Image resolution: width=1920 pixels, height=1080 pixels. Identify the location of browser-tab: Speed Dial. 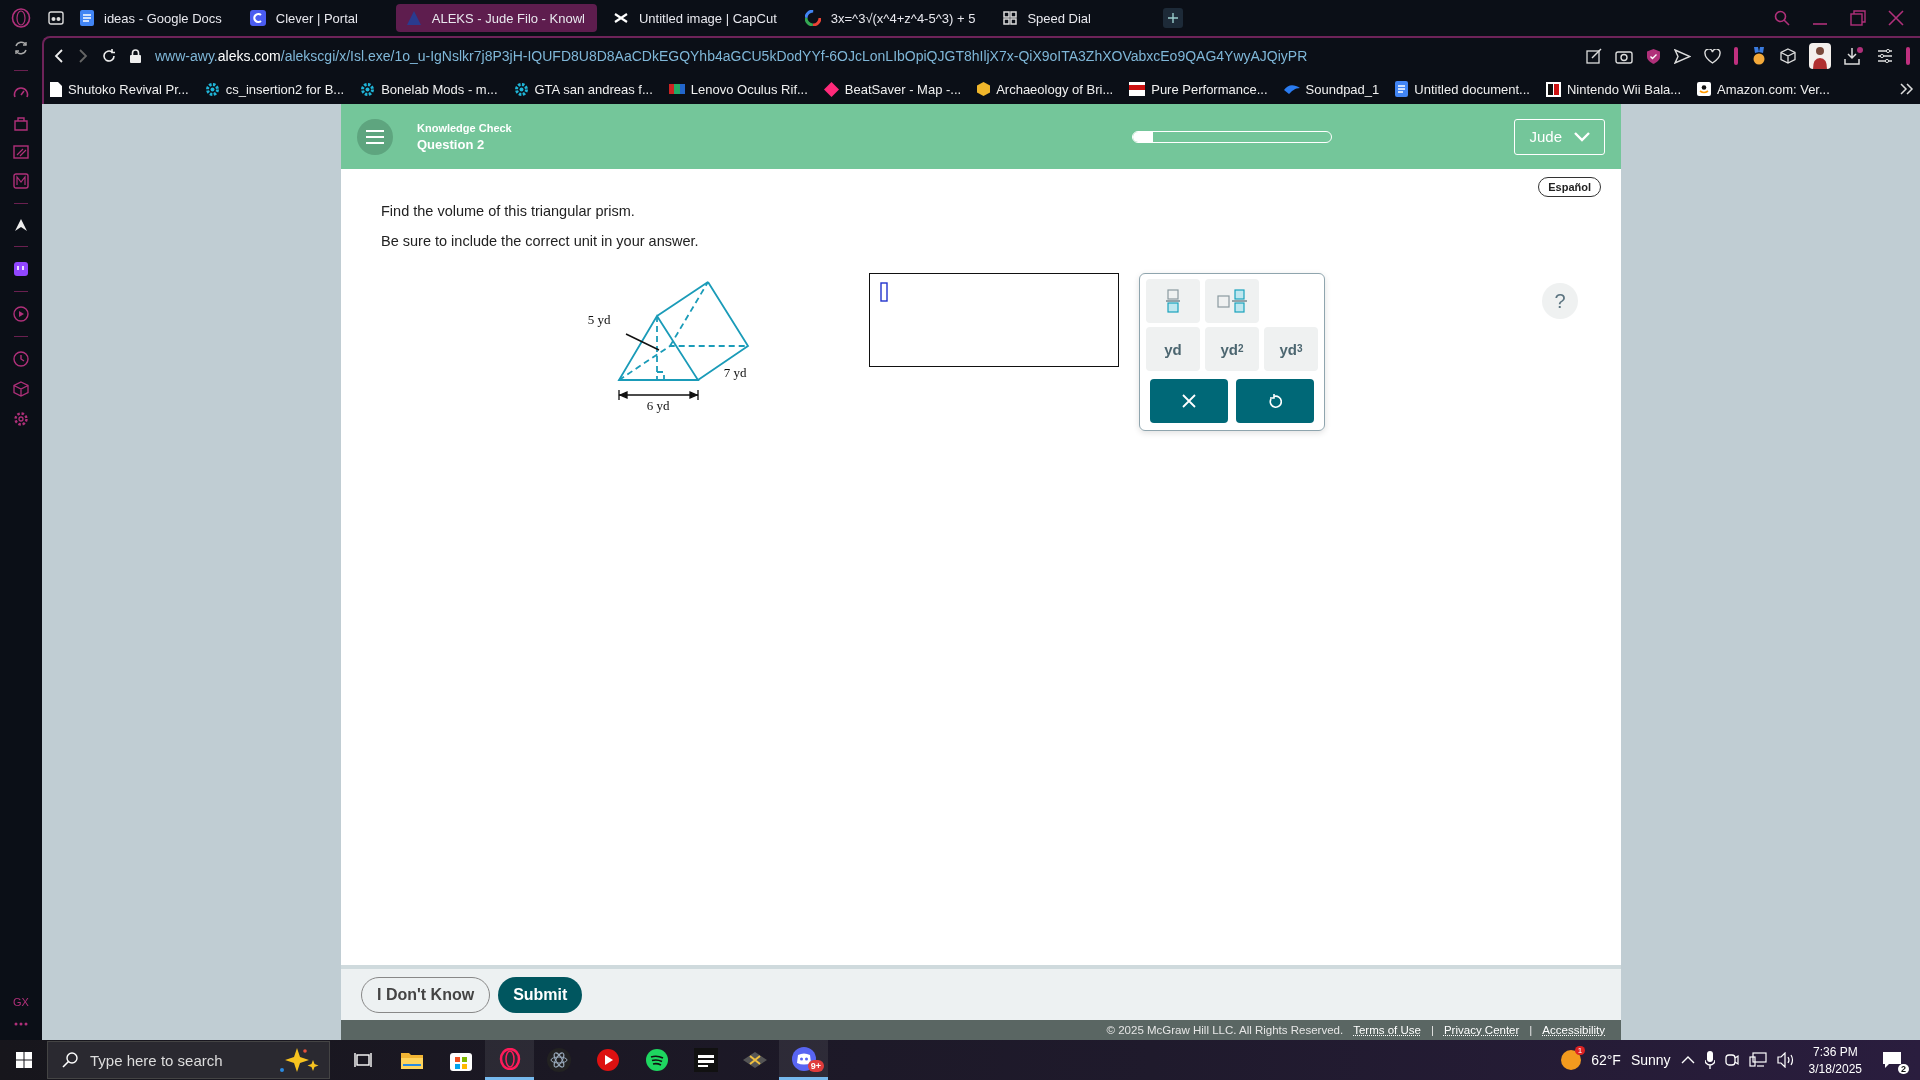
(1068, 18).